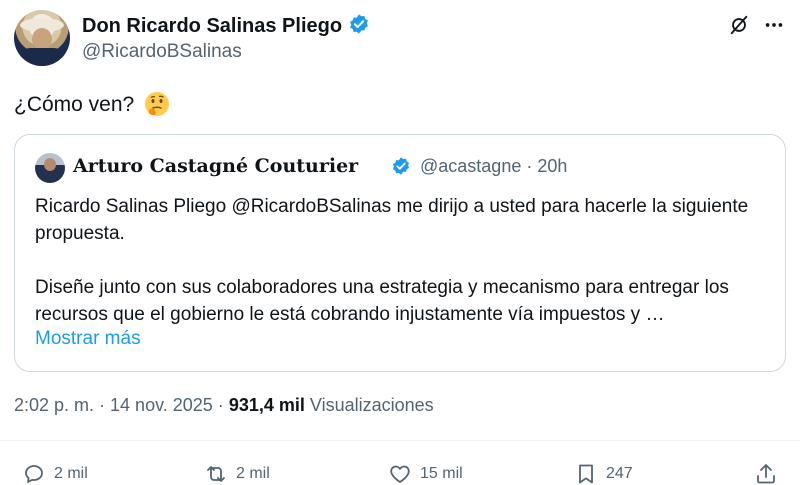  I want to click on quote-avatar-face, so click(50, 164).